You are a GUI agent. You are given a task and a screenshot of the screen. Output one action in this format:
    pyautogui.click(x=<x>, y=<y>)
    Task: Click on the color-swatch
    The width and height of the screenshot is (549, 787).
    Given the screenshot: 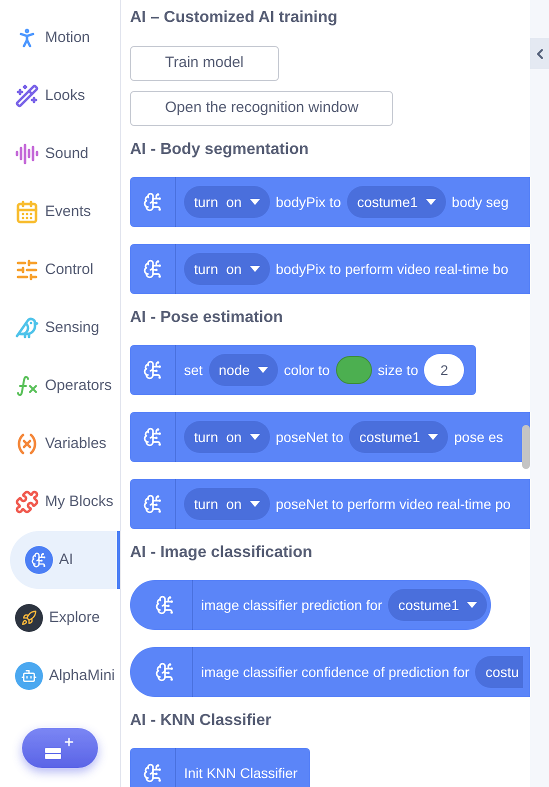 What is the action you would take?
    pyautogui.click(x=354, y=370)
    